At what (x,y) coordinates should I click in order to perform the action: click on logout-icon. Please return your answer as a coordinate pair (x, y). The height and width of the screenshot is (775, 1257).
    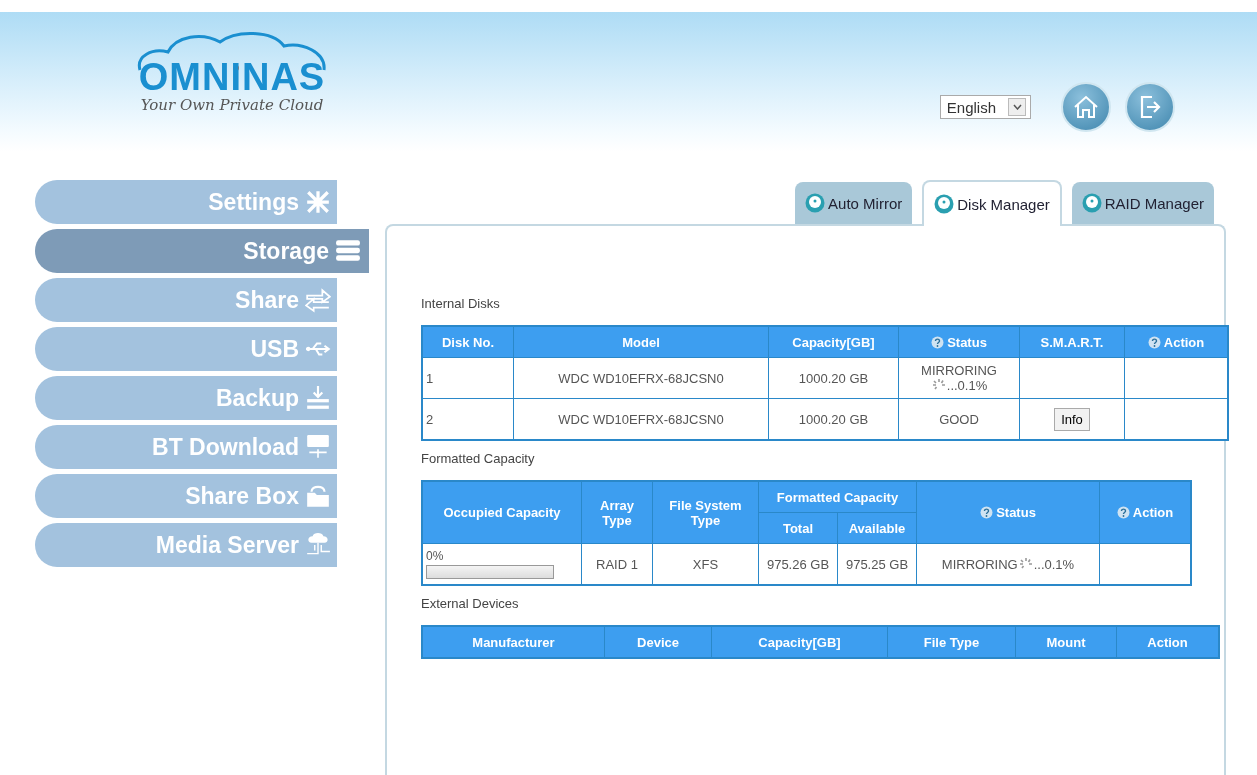
    Looking at the image, I should click on (1150, 107).